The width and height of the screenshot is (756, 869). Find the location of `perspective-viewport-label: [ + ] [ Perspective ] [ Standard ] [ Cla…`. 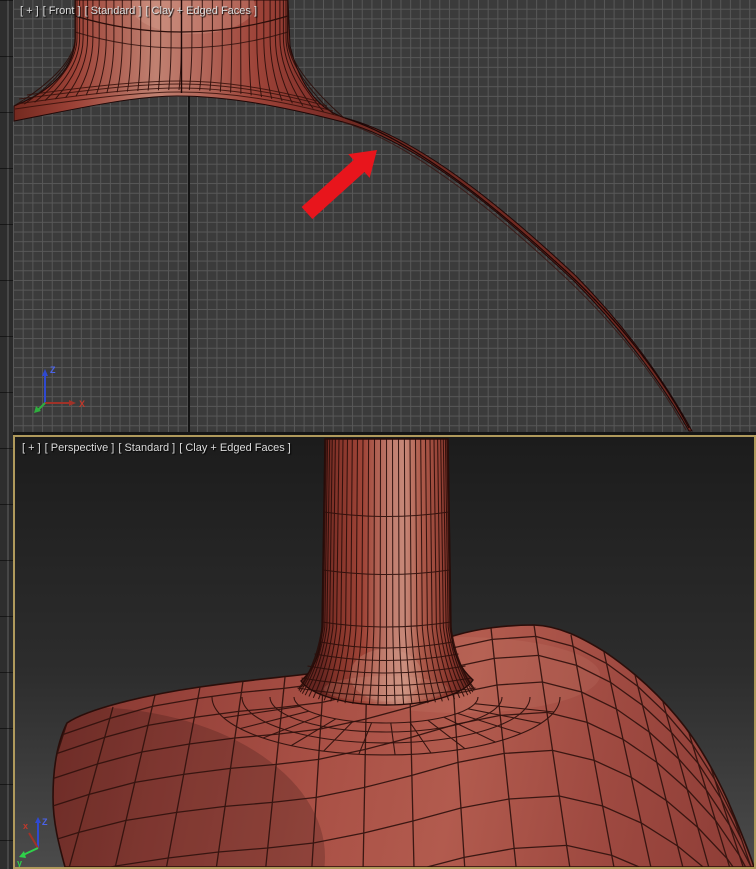

perspective-viewport-label: [ + ] [ Perspective ] [ Standard ] [ Cla… is located at coordinates (156, 448).